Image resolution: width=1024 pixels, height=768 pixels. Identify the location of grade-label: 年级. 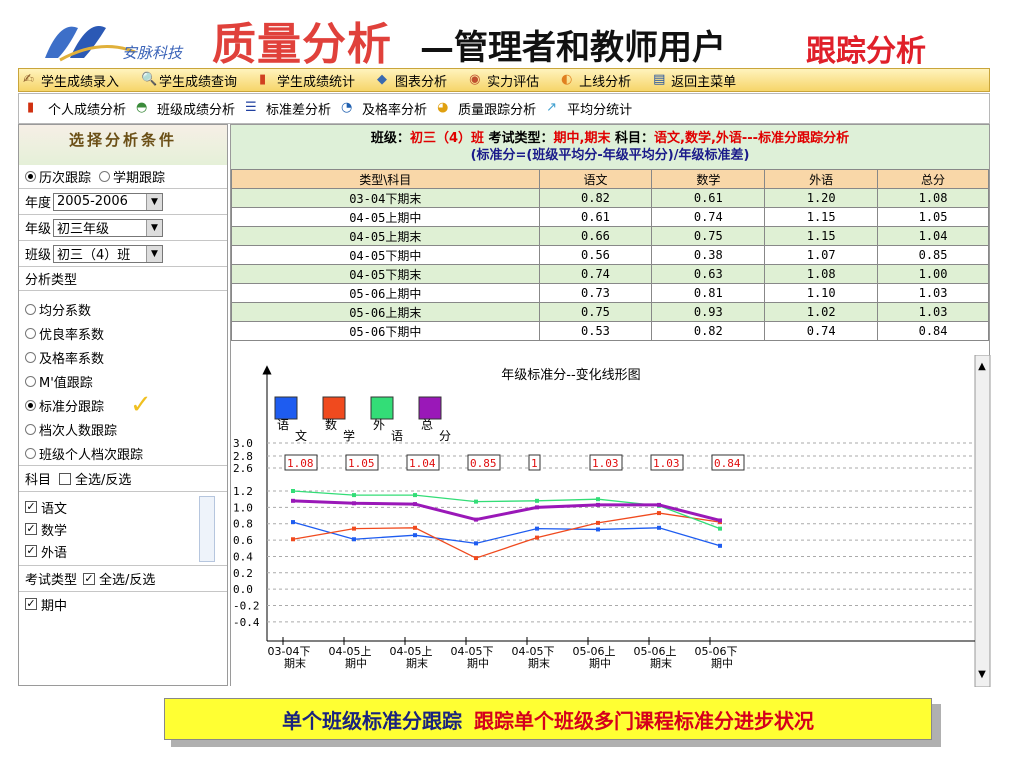
(38, 229).